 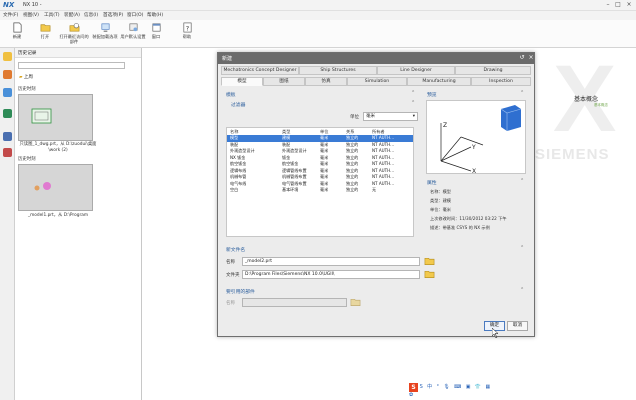 What do you see at coordinates (331, 274) in the screenshot?
I see `folder-input: D:\Program Files\Siemens\NX 10.0\UGII\` at bounding box center [331, 274].